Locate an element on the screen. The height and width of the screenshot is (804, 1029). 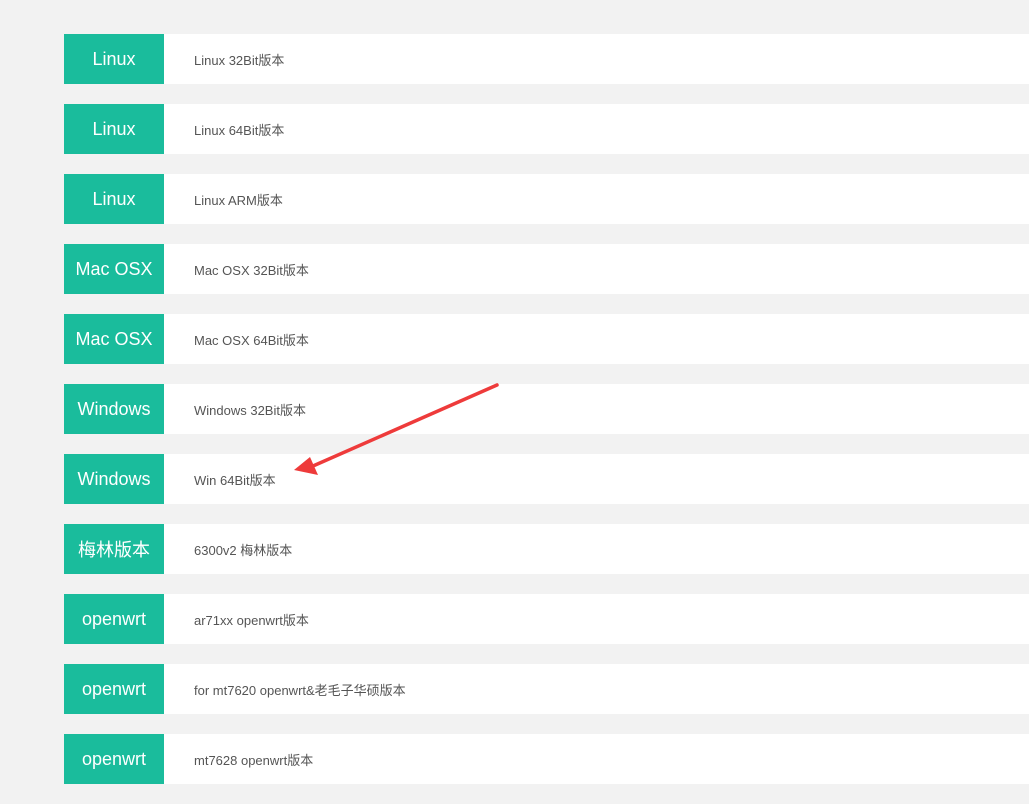
download-row-openwrt-mt7620: openwrt for mt7620 openwrt&老毛子华硕版本 is located at coordinates (546, 689).